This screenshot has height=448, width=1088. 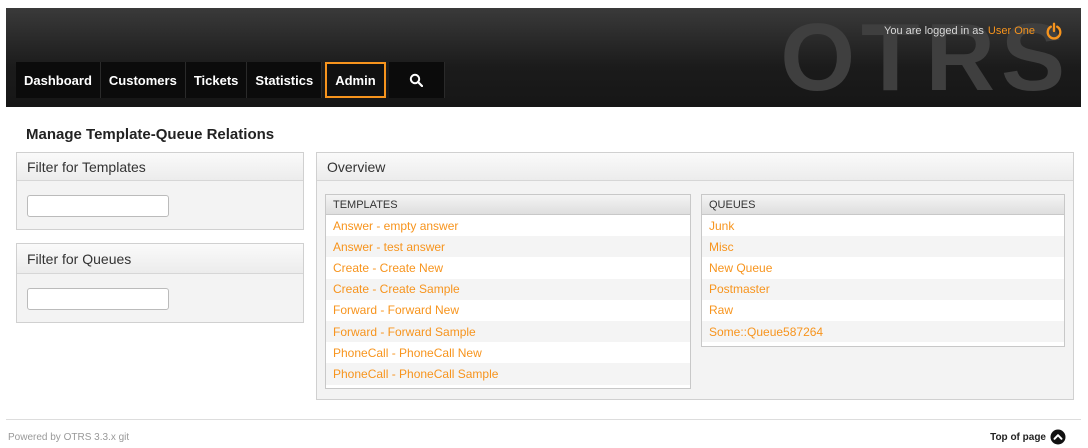 I want to click on template-item: Create - Create New, so click(x=508, y=268).